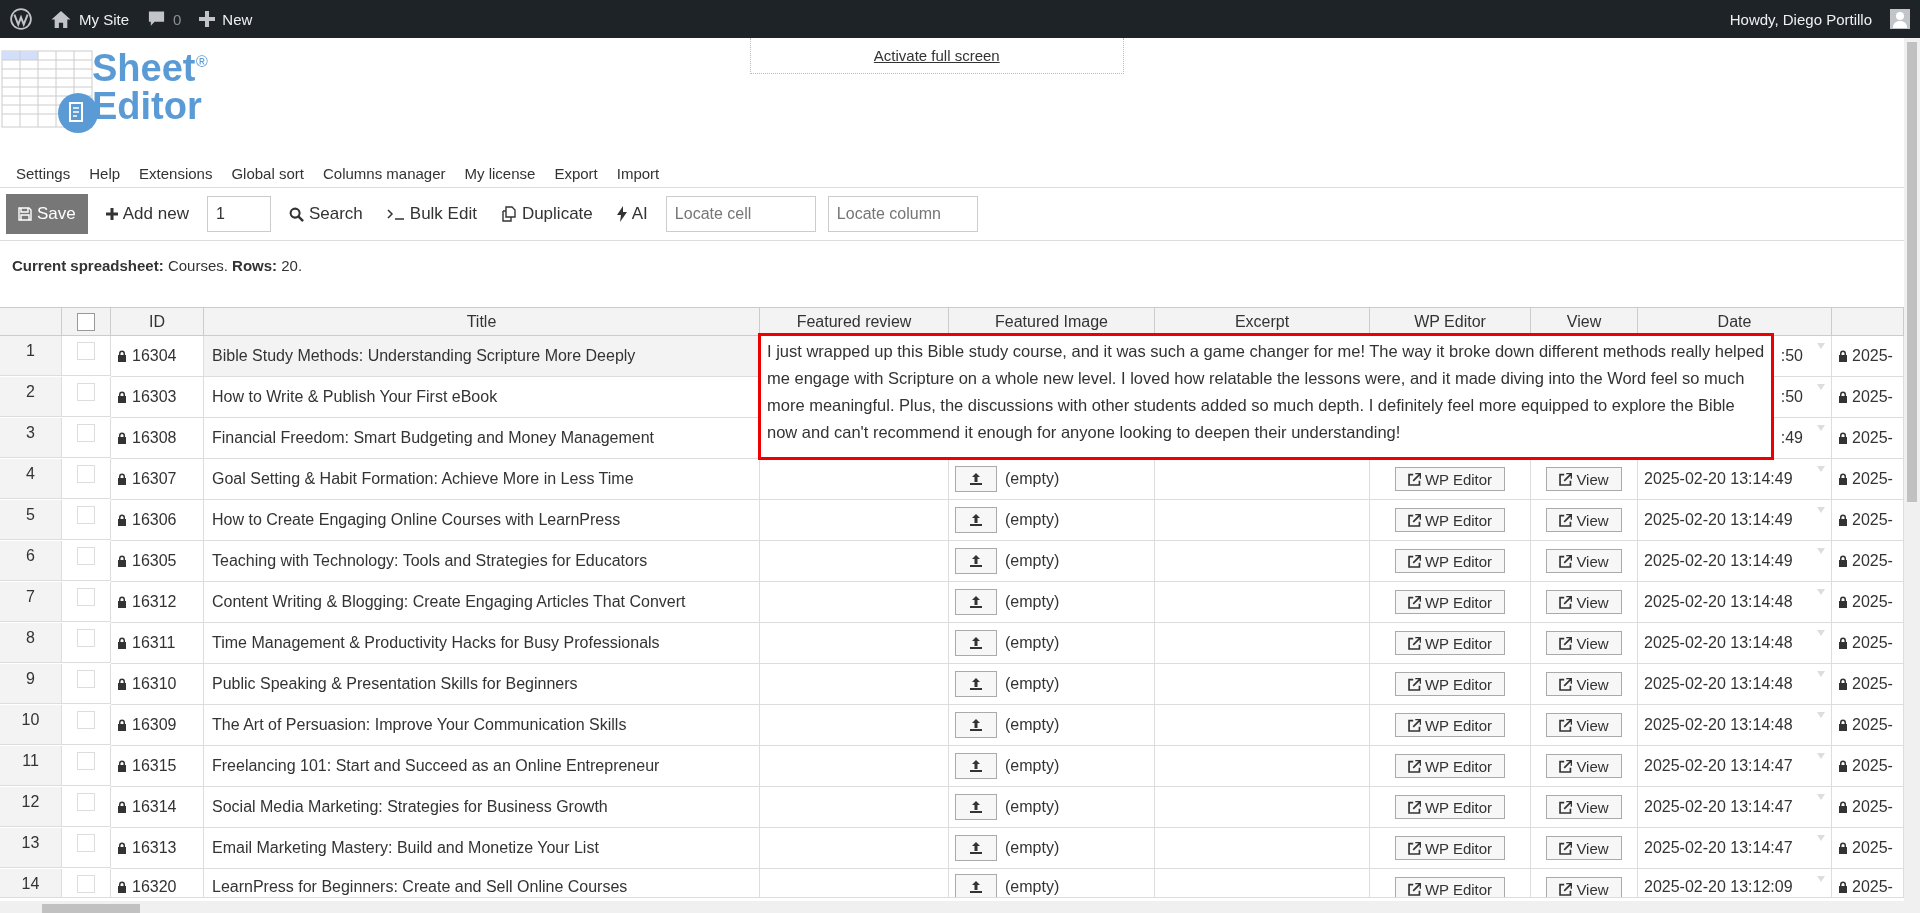 The height and width of the screenshot is (913, 1920). What do you see at coordinates (1262, 322) in the screenshot?
I see `column-header: Excerpt` at bounding box center [1262, 322].